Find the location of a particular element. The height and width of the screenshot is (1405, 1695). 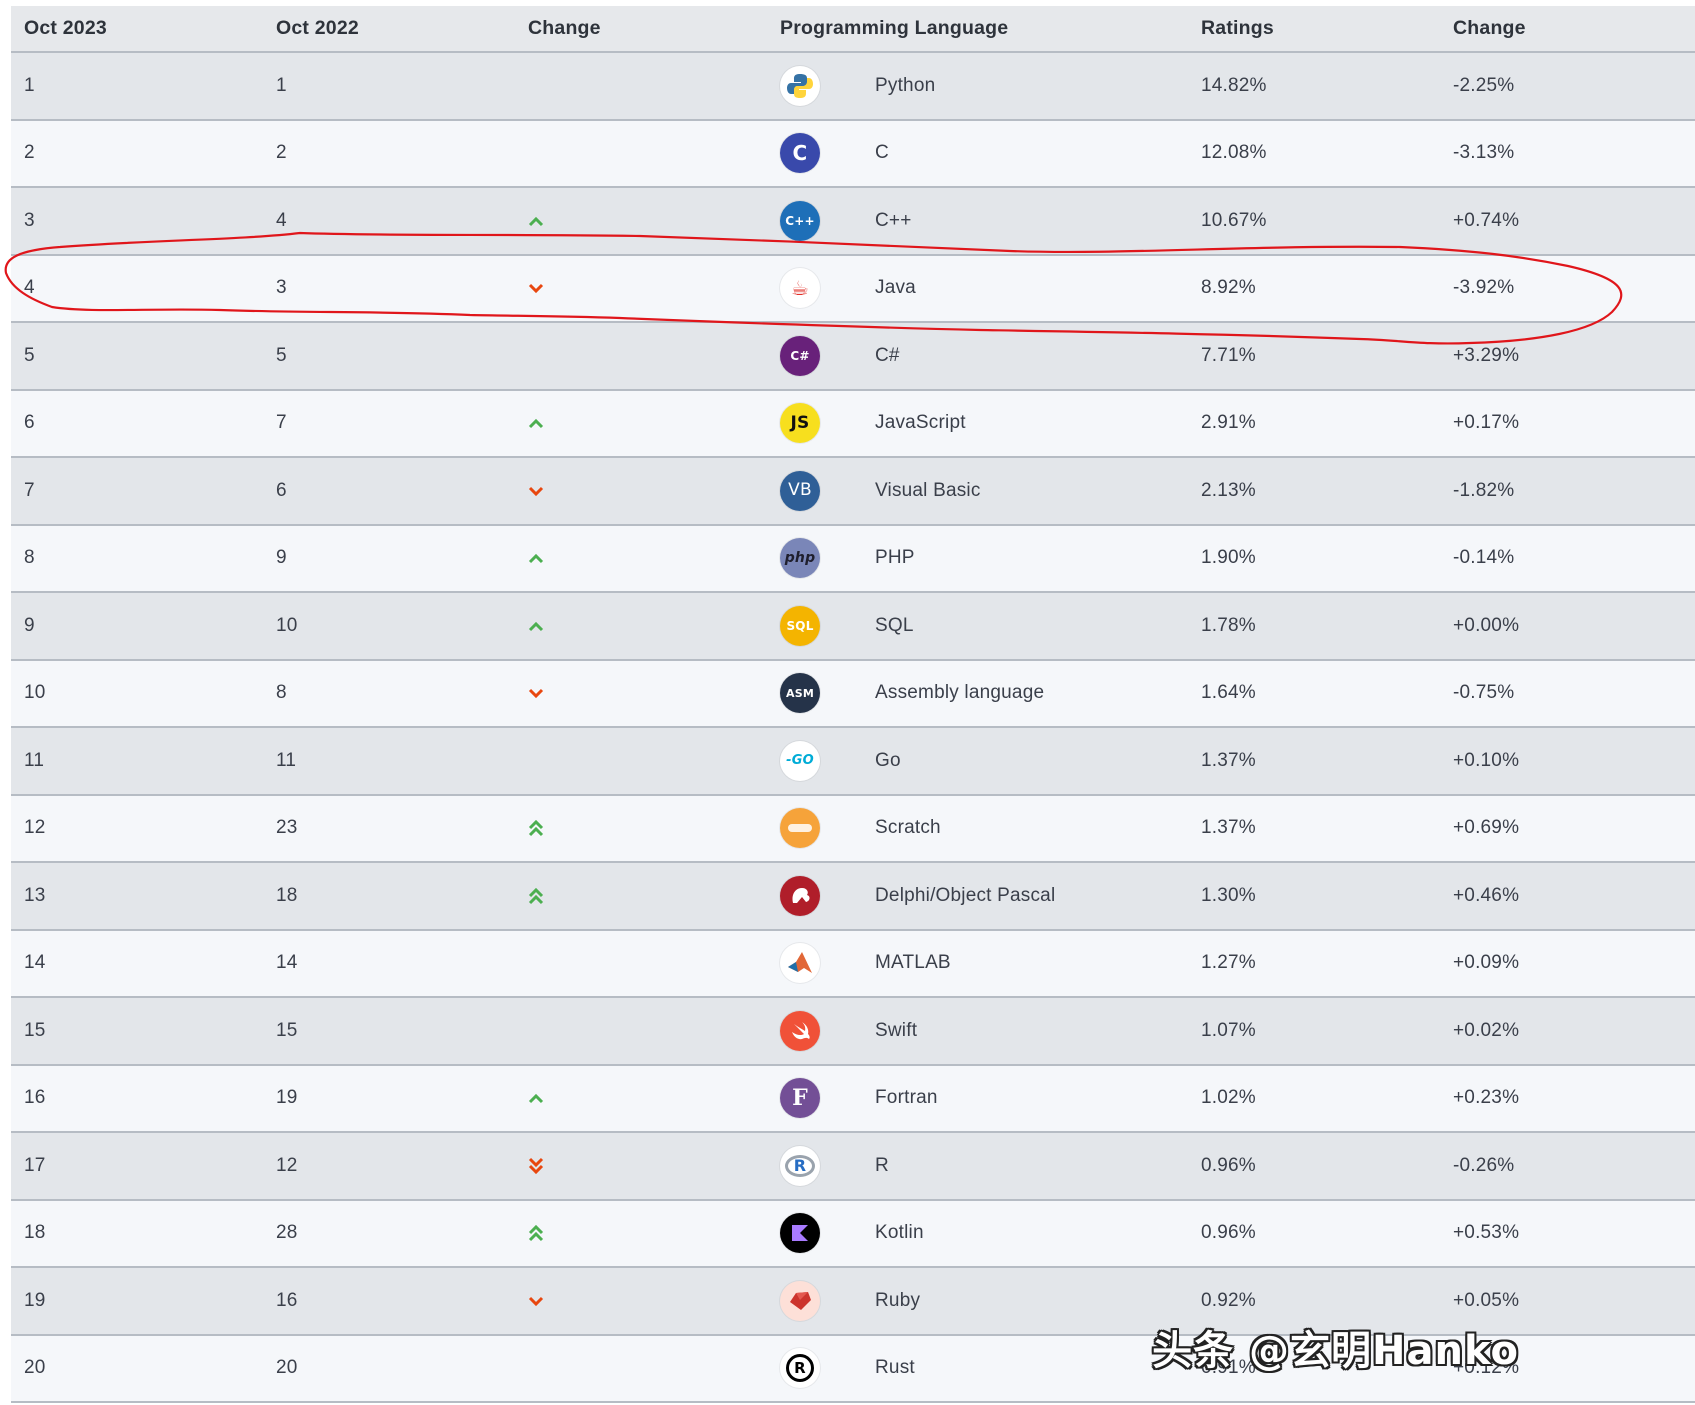

rating-value: 1.78% is located at coordinates (1228, 625).